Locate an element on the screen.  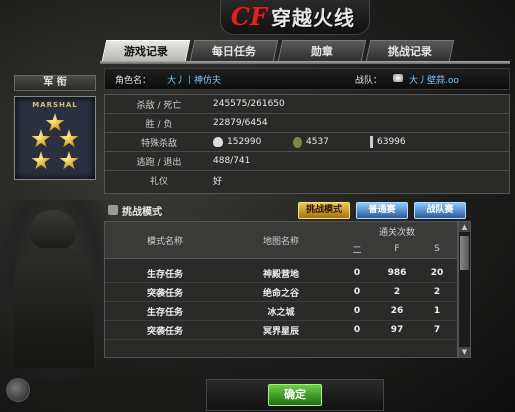
stat-label: 礼仪 is located at coordinates (158, 181).